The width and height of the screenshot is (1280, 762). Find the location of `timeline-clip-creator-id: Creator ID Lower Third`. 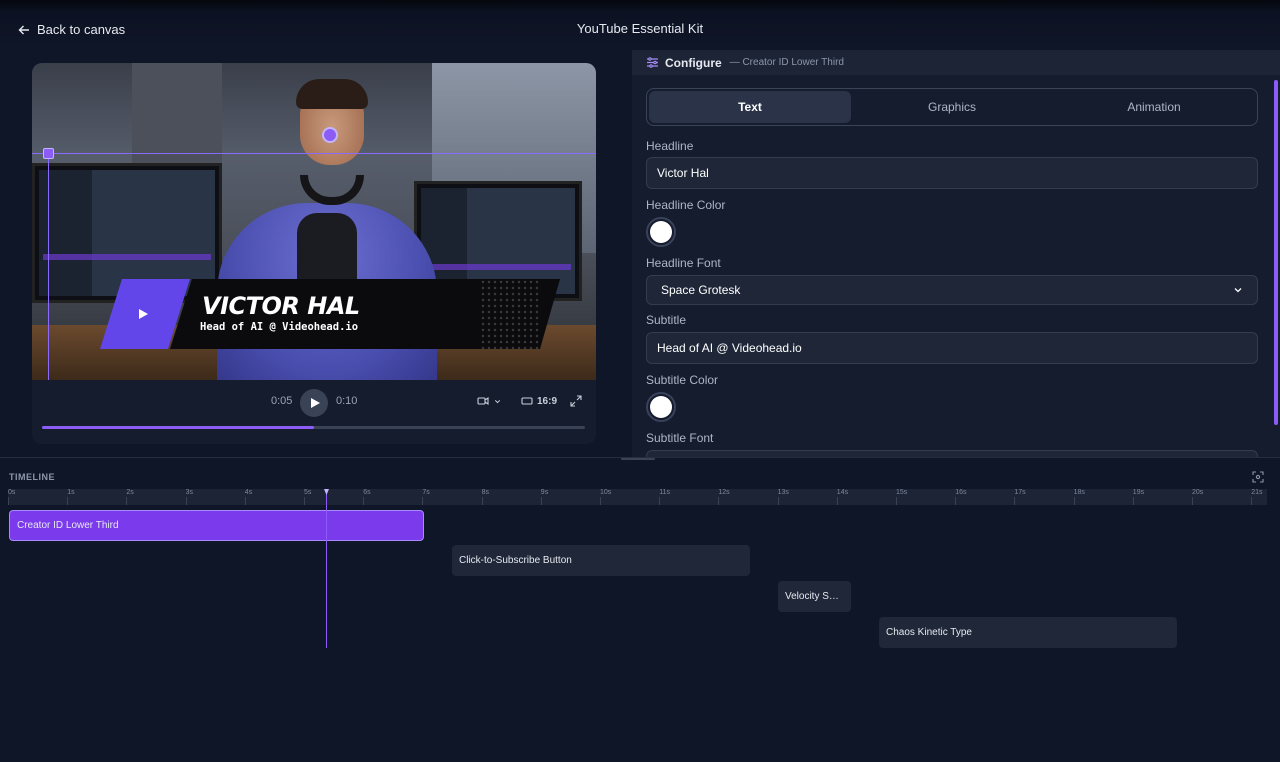

timeline-clip-creator-id: Creator ID Lower Third is located at coordinates (216, 525).